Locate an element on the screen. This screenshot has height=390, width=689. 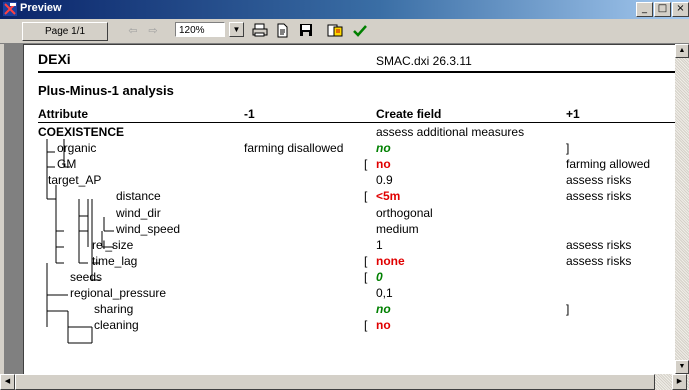
zoom-input: 120% is located at coordinates (200, 29).